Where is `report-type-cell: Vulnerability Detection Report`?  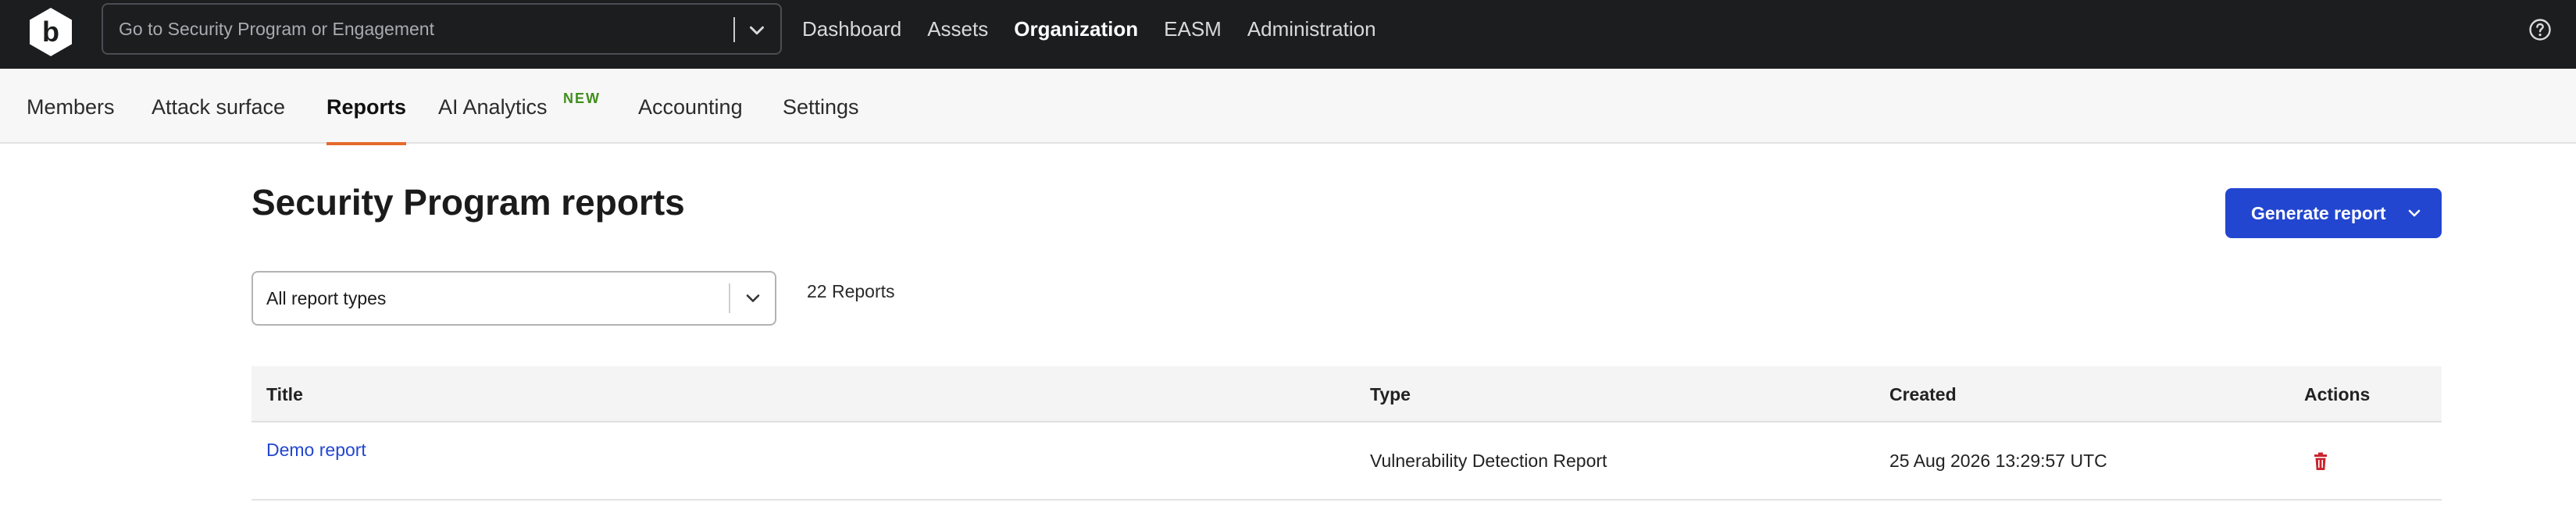
report-type-cell: Vulnerability Detection Report is located at coordinates (1488, 461).